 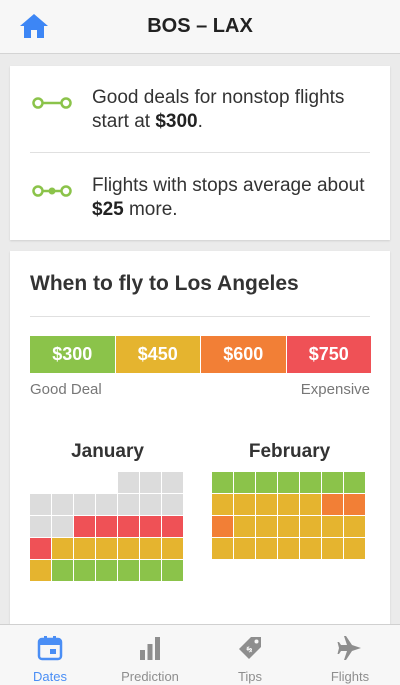 What do you see at coordinates (72, 354) in the screenshot?
I see `legend-300: $300` at bounding box center [72, 354].